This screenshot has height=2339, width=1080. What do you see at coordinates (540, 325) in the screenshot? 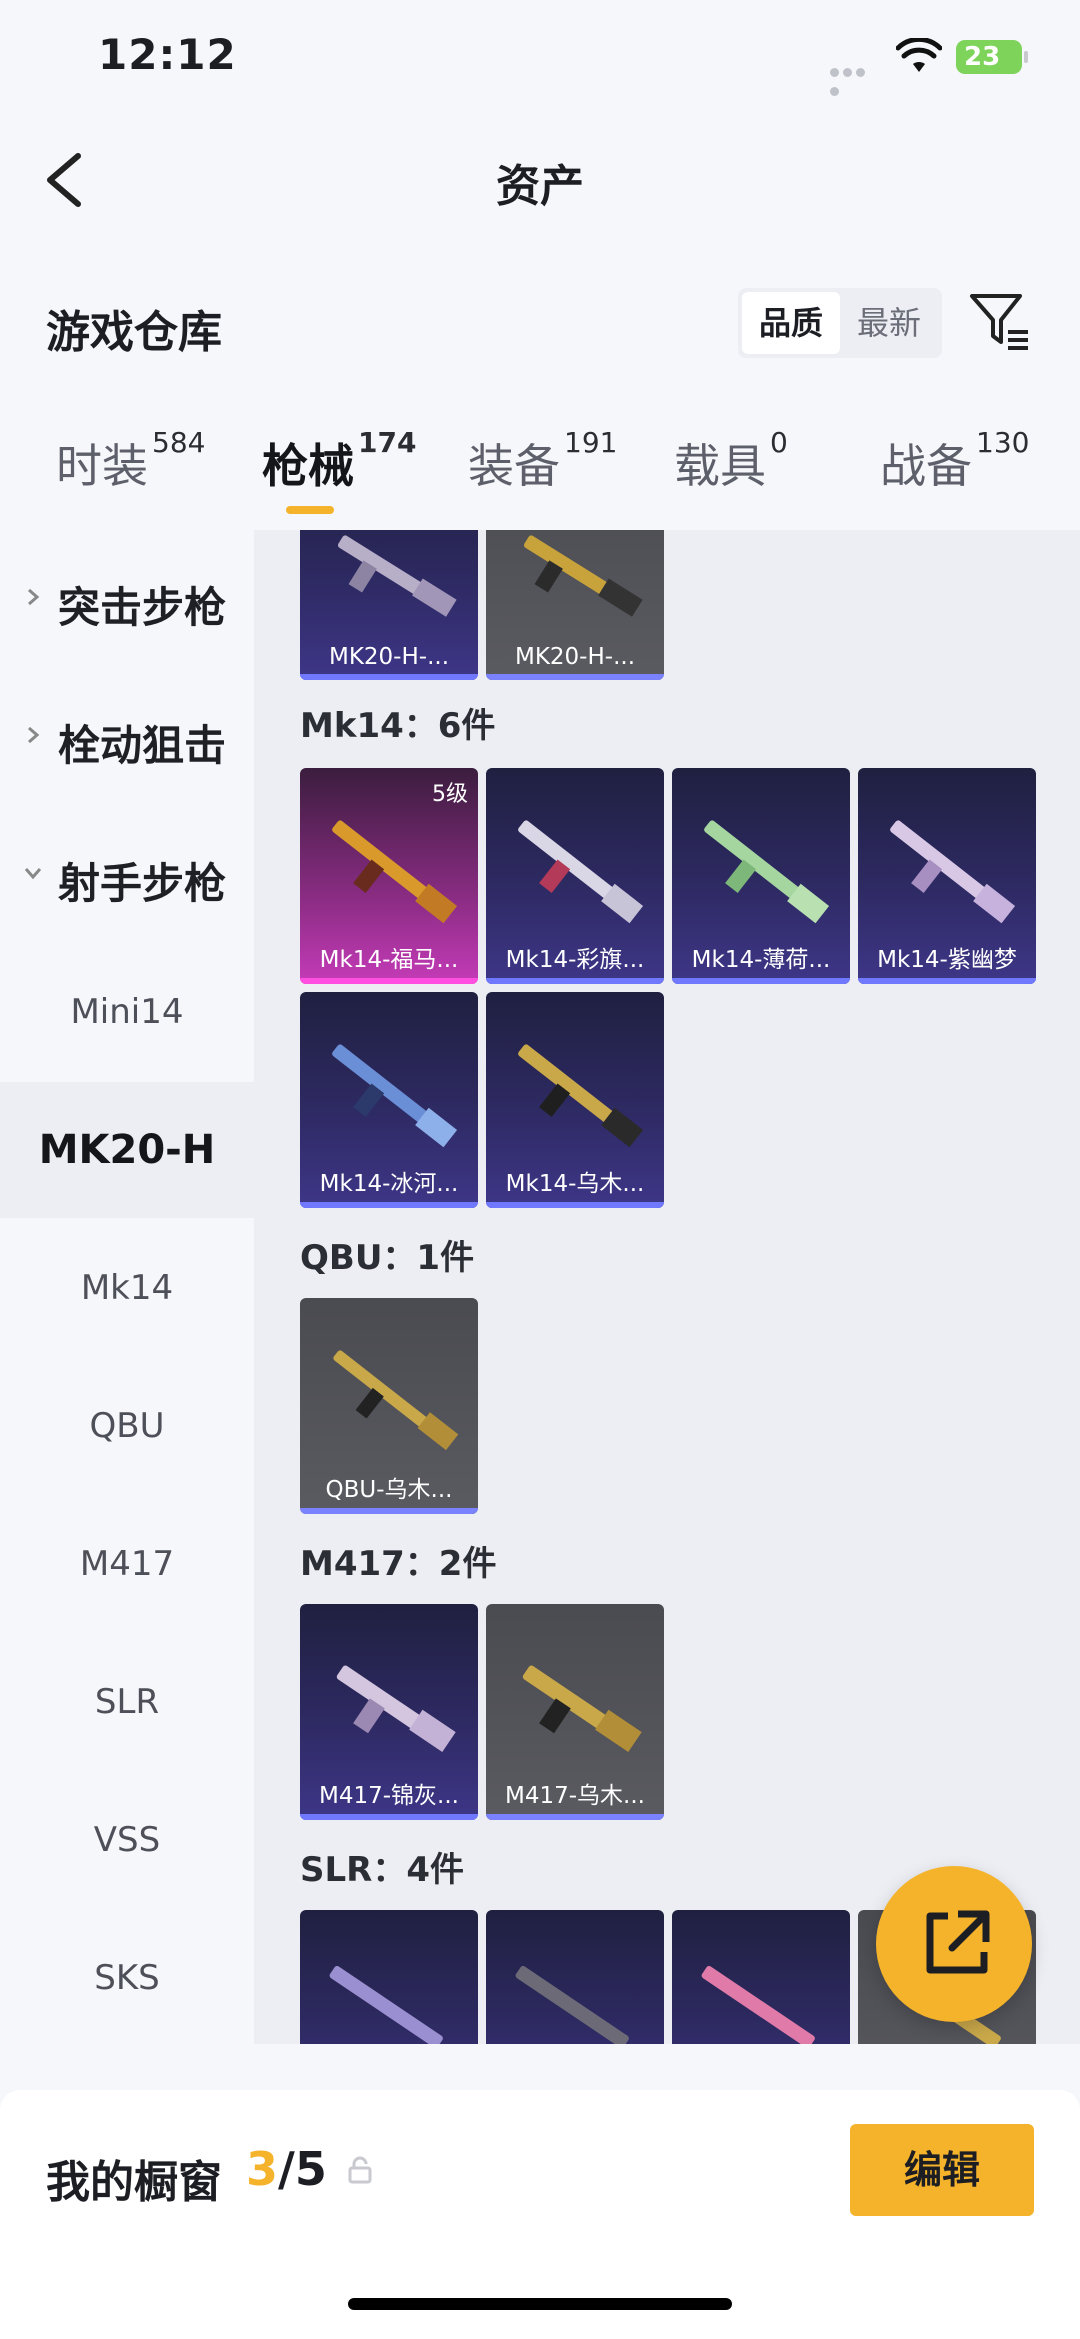
I see `warehouse-header: 游戏仓库 品质 最新` at bounding box center [540, 325].